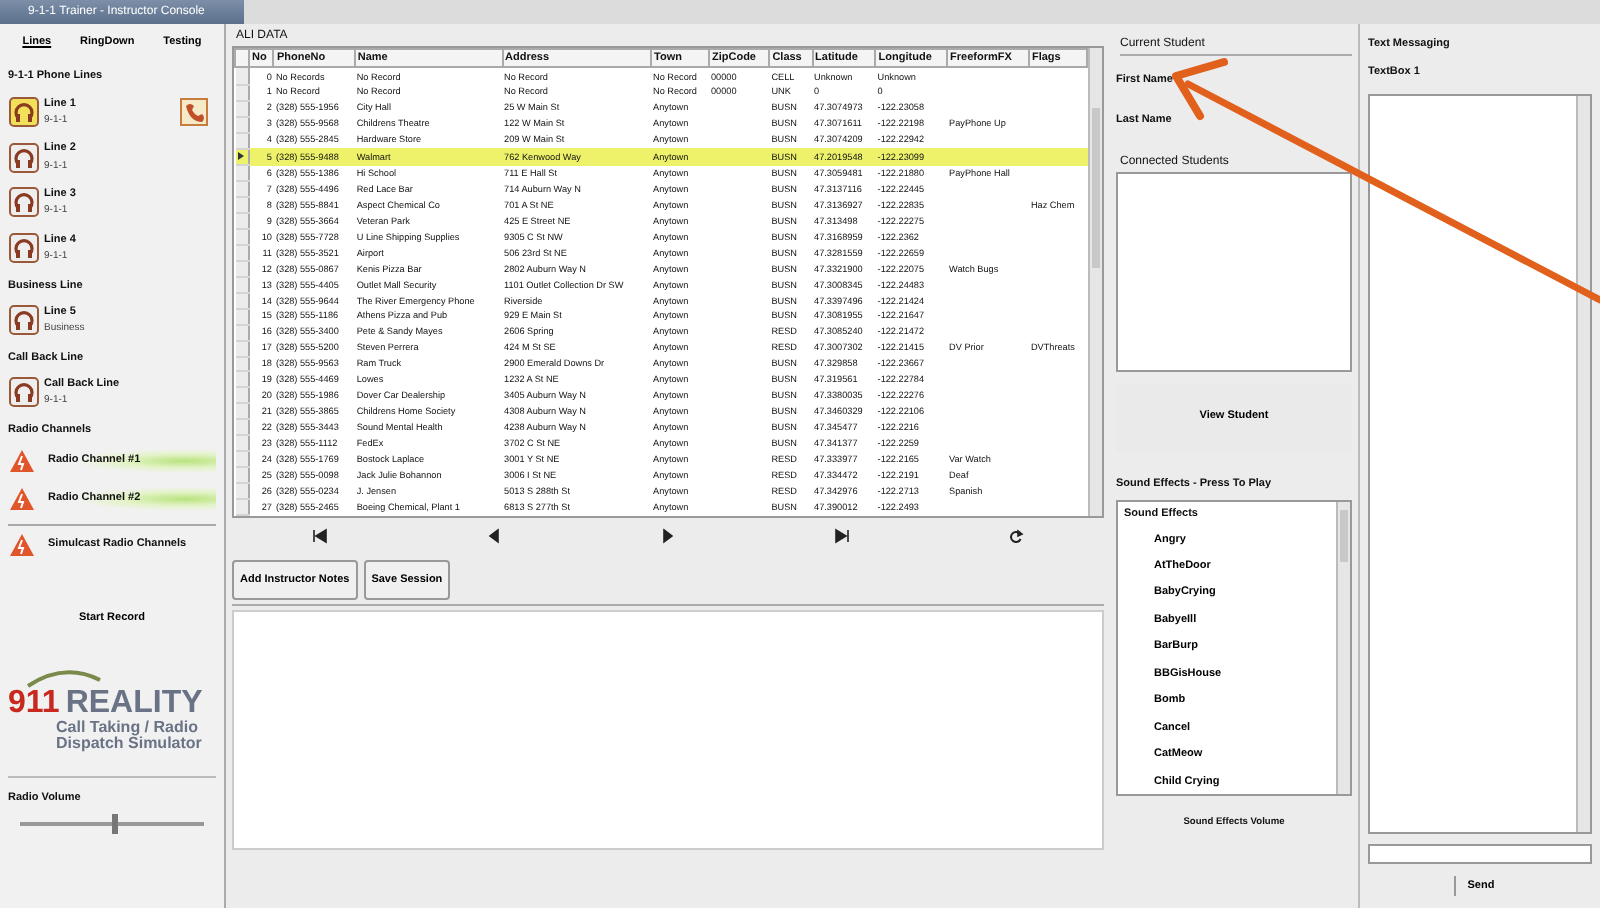  What do you see at coordinates (1057, 157) in the screenshot?
I see `table-cell` at bounding box center [1057, 157].